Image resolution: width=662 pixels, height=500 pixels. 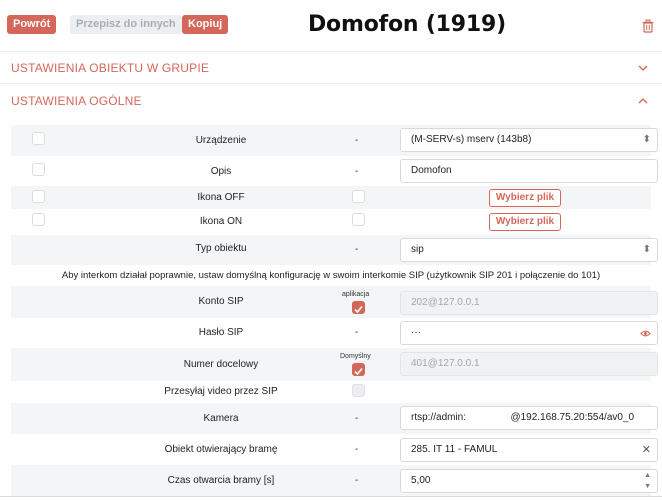 I want to click on bottom-divider, so click(x=331, y=496).